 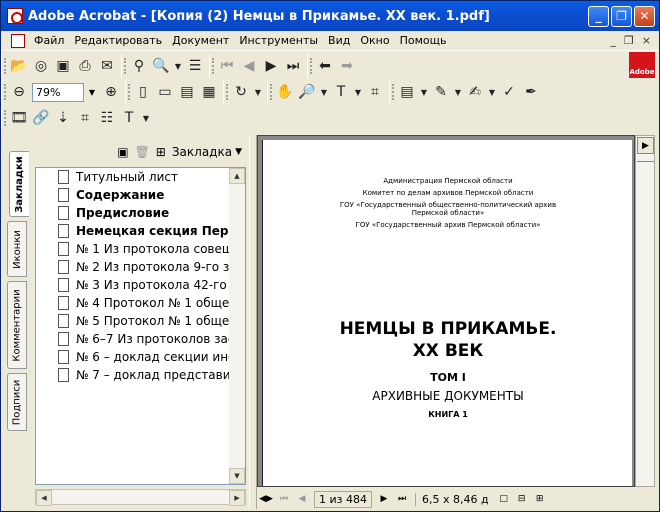 I want to click on touchup-text-icon: T, so click(x=129, y=118).